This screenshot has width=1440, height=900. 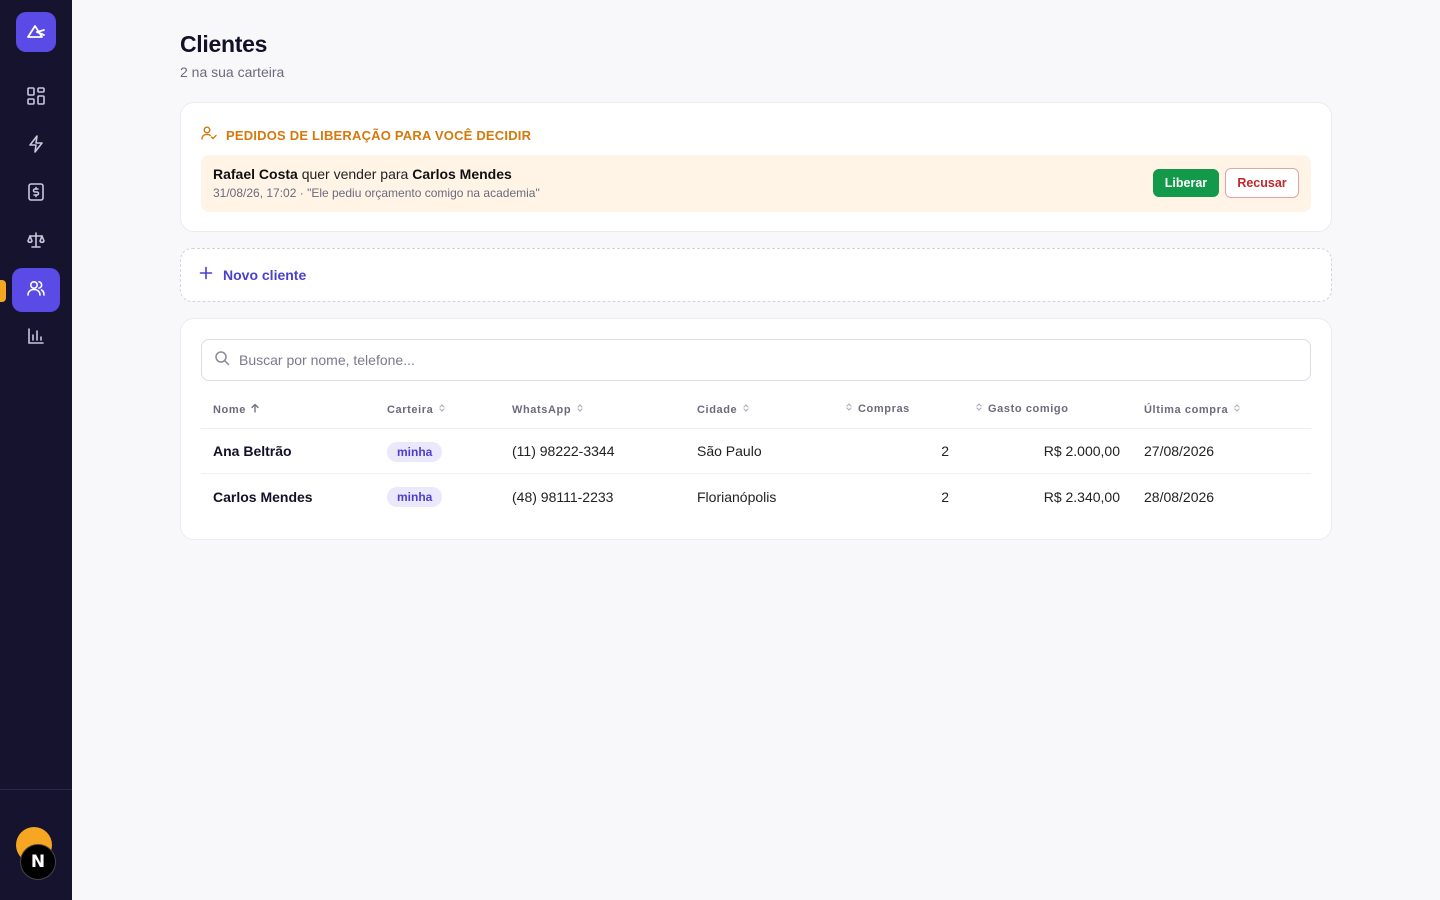 I want to click on dashboard-icon, so click(x=36, y=98).